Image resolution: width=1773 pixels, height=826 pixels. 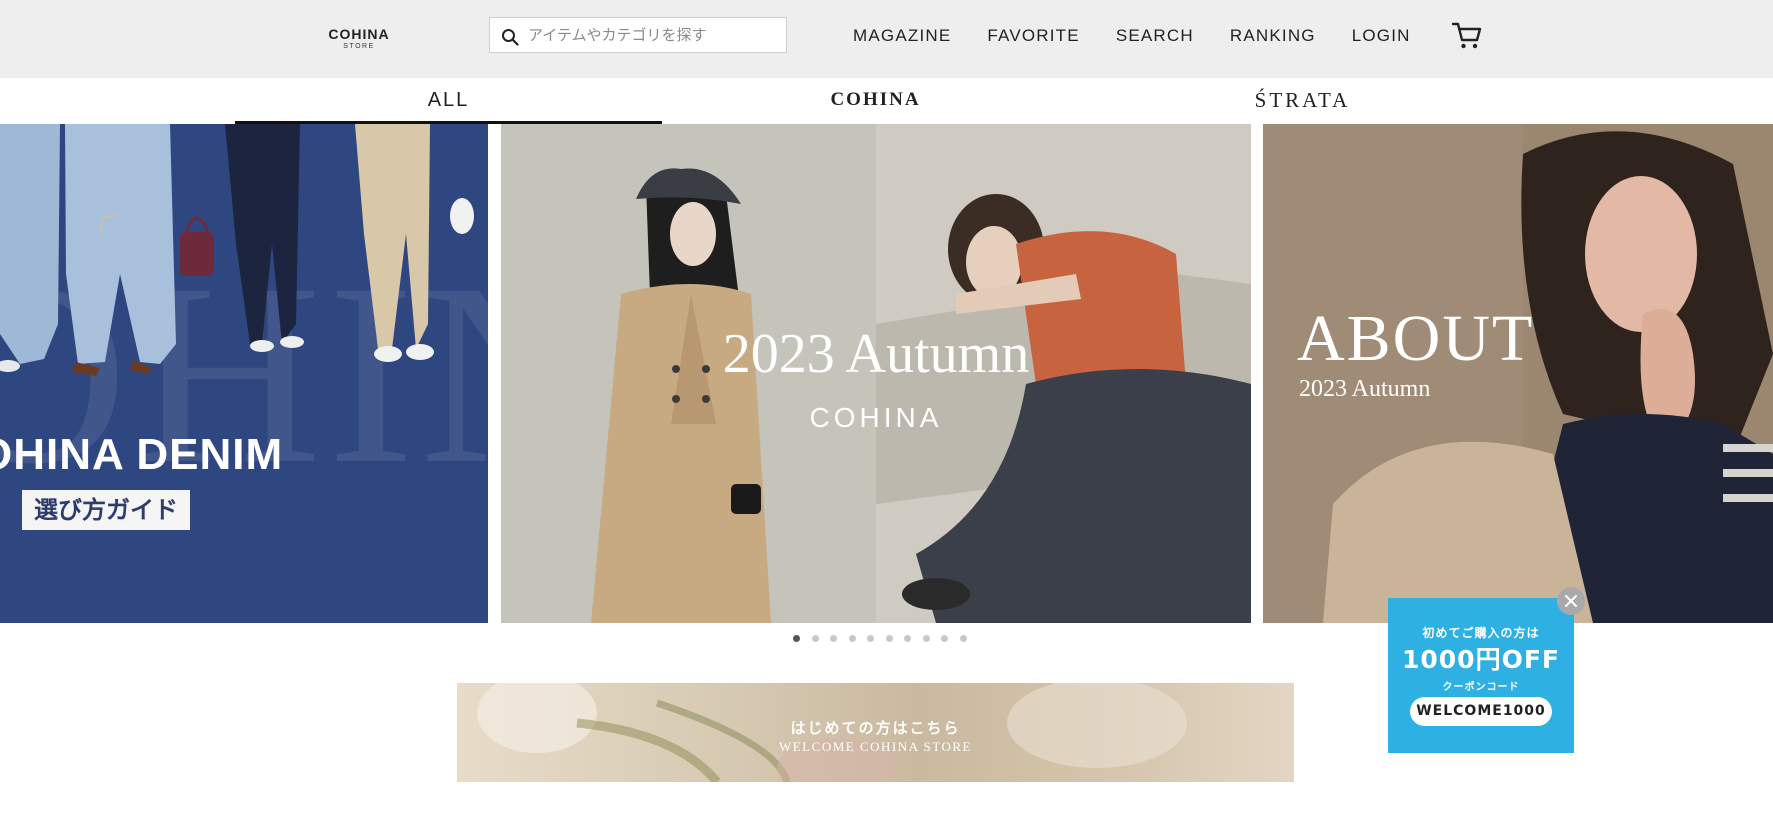 What do you see at coordinates (142, 454) in the screenshot?
I see `denim-slide-title: OHINA DENIM` at bounding box center [142, 454].